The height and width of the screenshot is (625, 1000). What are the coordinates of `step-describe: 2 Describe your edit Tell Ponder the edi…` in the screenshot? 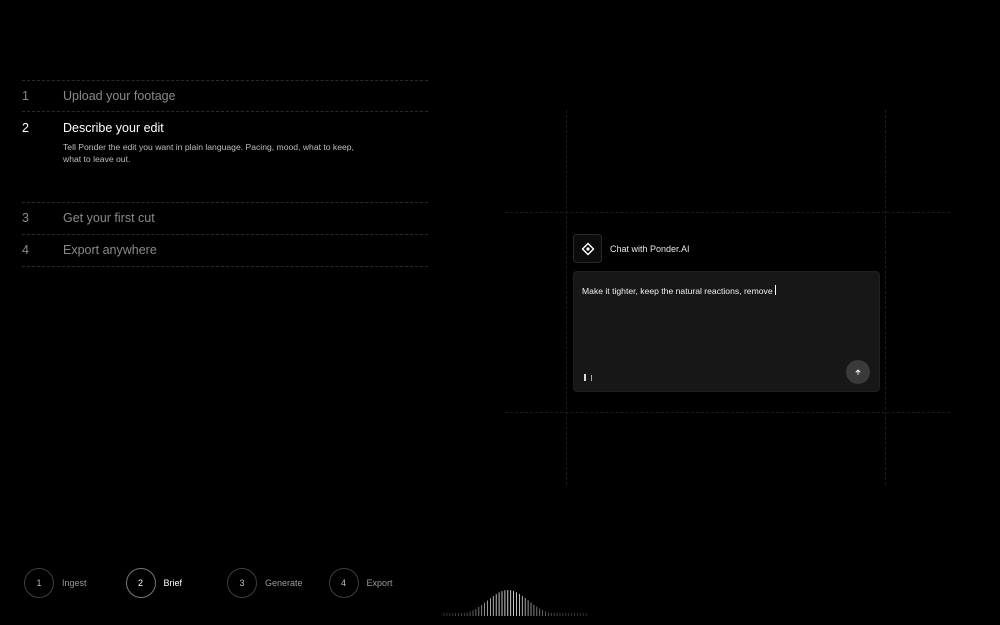 It's located at (225, 156).